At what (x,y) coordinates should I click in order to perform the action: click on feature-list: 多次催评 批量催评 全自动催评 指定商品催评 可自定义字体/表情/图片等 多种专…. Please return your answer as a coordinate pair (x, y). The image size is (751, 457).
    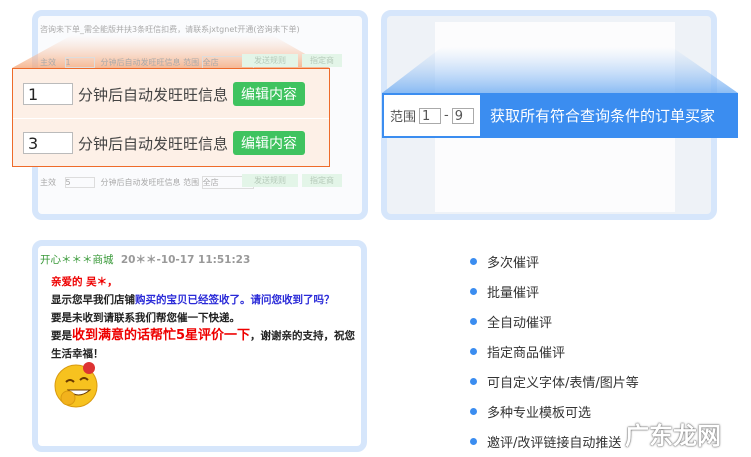
    Looking at the image, I should click on (554, 351).